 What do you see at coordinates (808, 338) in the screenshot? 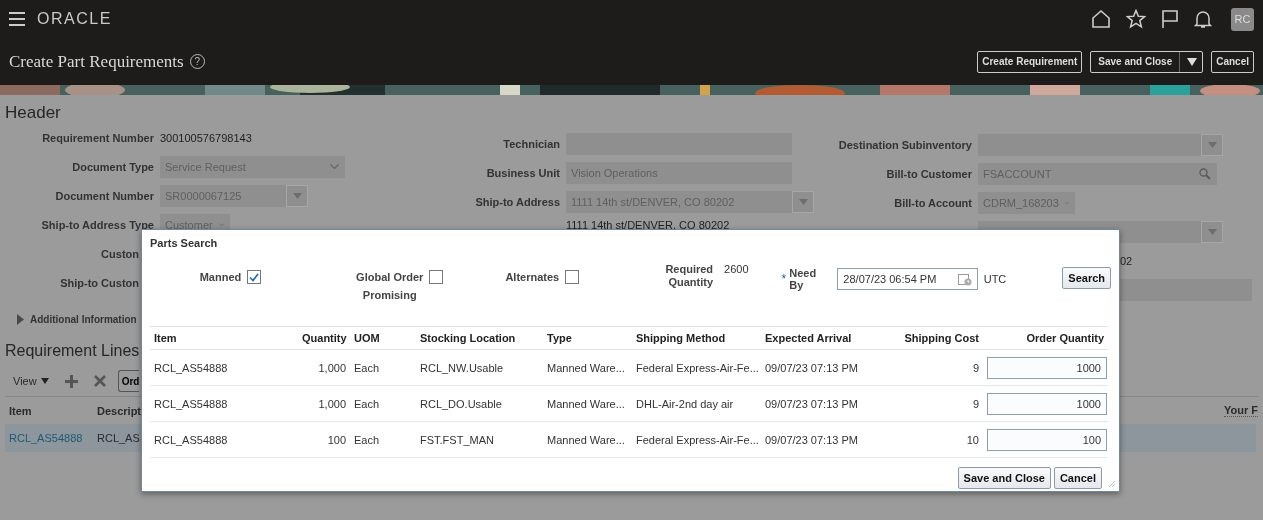
I see `column-header: Expected Arrival` at bounding box center [808, 338].